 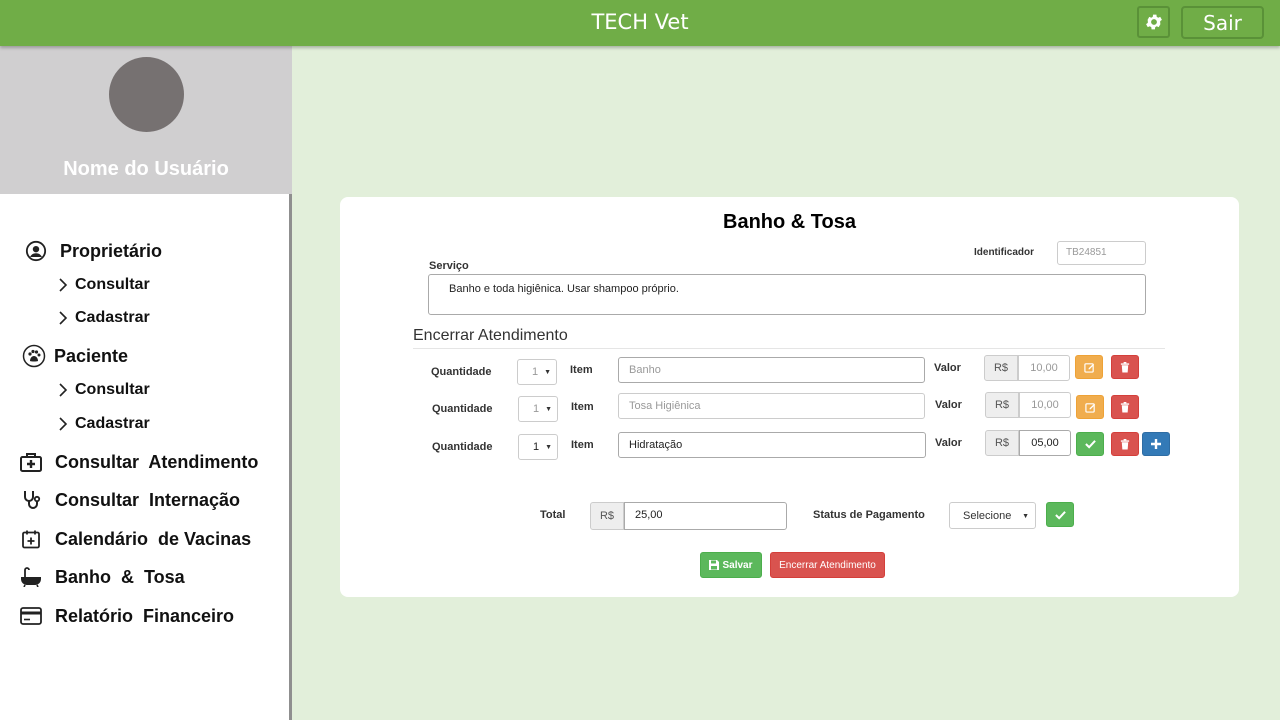 I want to click on sidebar-item-label: Relatório Financeiro, so click(x=145, y=615).